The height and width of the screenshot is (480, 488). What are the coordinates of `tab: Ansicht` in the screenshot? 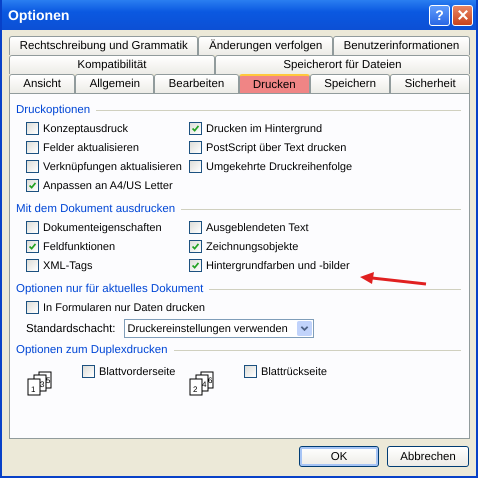 It's located at (42, 83).